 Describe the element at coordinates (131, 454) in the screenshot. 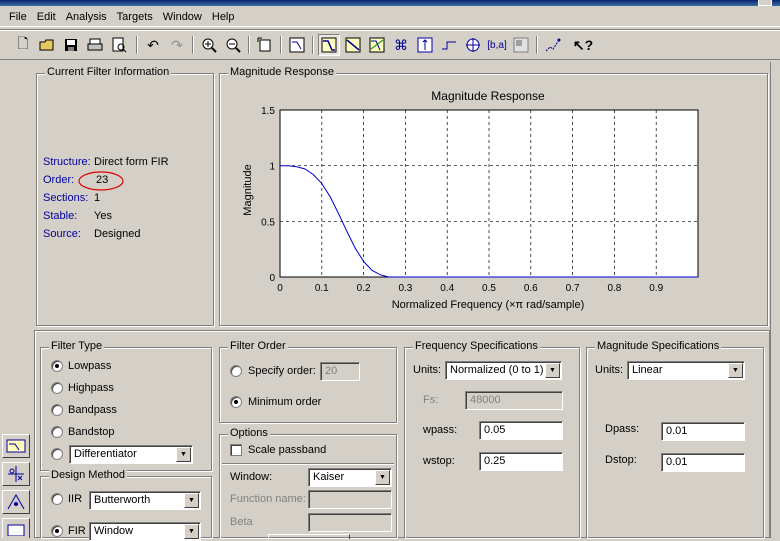

I see `other-type-select: Differentiator ▼` at that location.